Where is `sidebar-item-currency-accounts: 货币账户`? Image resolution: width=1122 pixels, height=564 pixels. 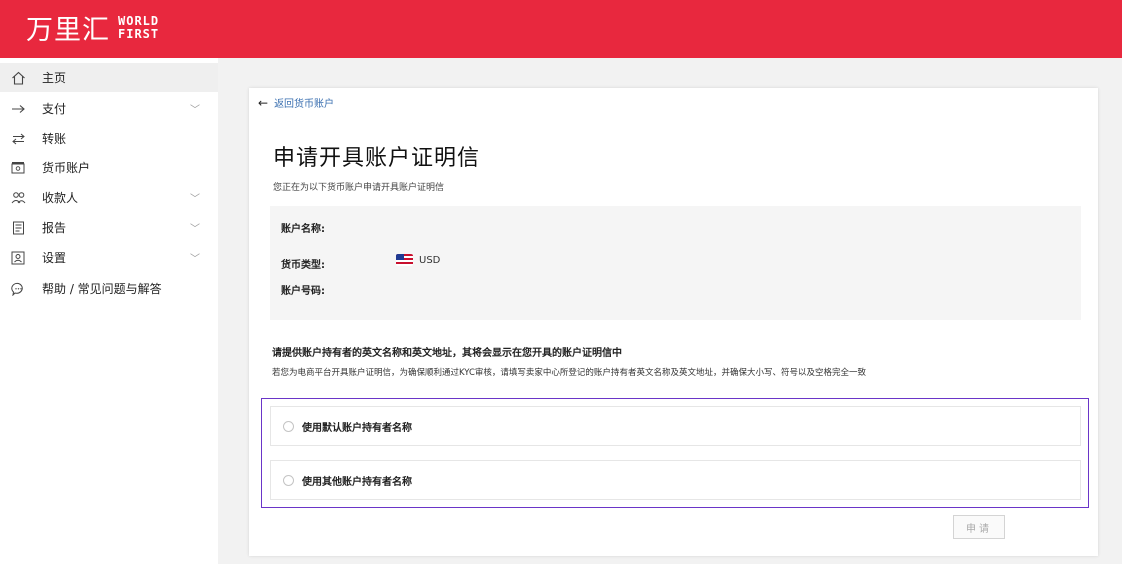 sidebar-item-currency-accounts: 货币账户 is located at coordinates (109, 167).